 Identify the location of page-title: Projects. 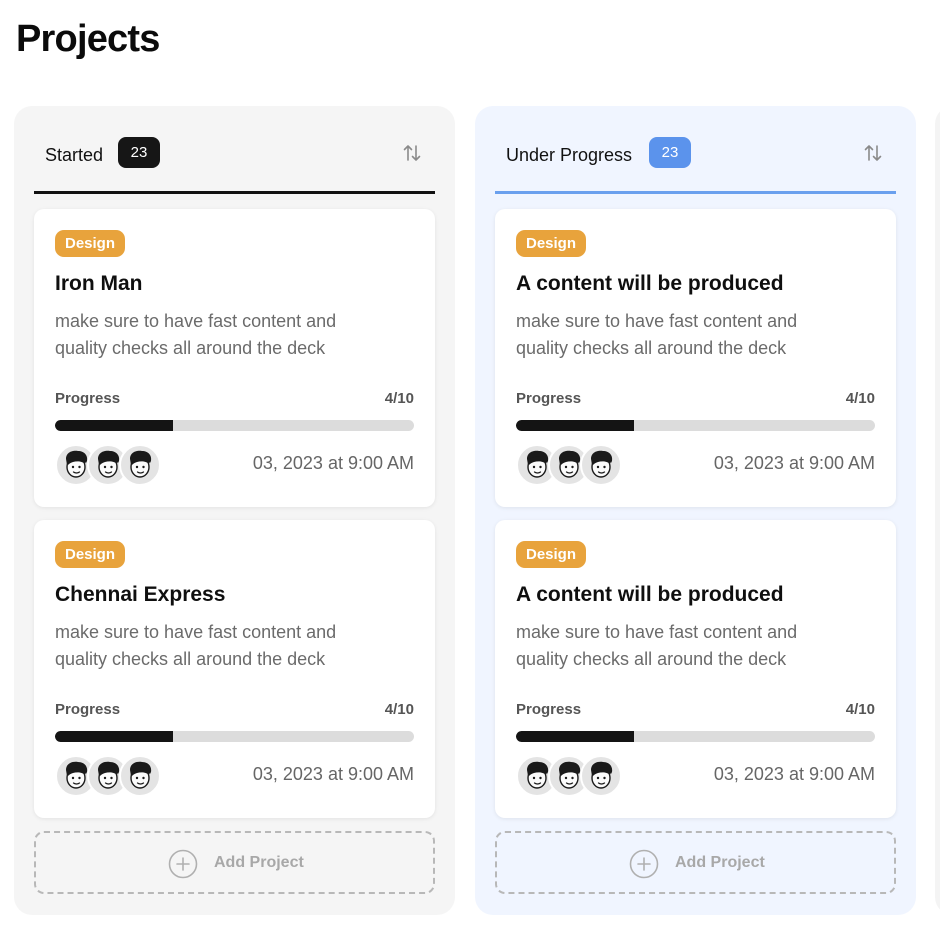
(88, 39).